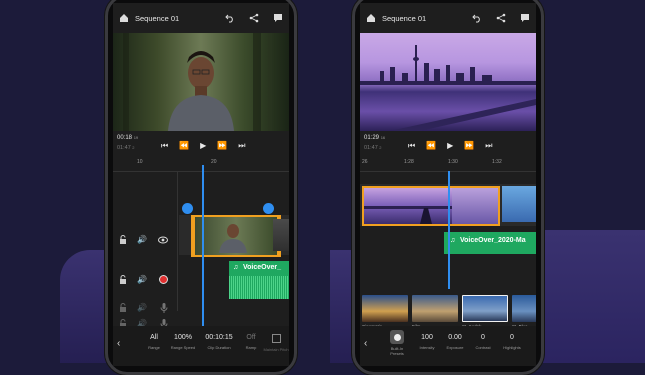 The image size is (645, 375). I want to click on adjacent-clip, so click(281, 235).